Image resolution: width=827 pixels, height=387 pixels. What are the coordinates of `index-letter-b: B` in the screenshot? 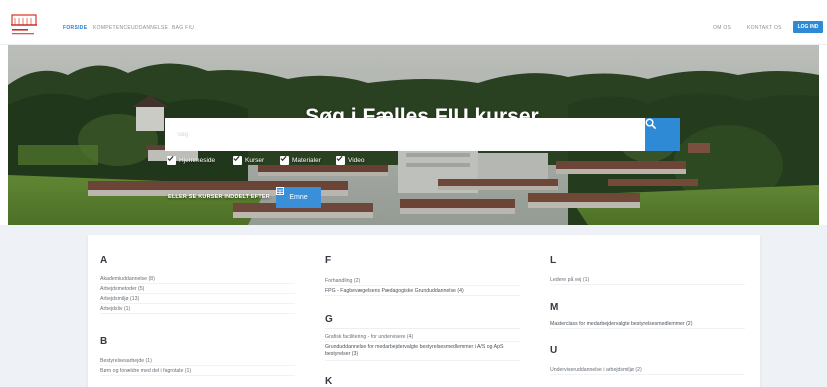 It's located at (104, 341).